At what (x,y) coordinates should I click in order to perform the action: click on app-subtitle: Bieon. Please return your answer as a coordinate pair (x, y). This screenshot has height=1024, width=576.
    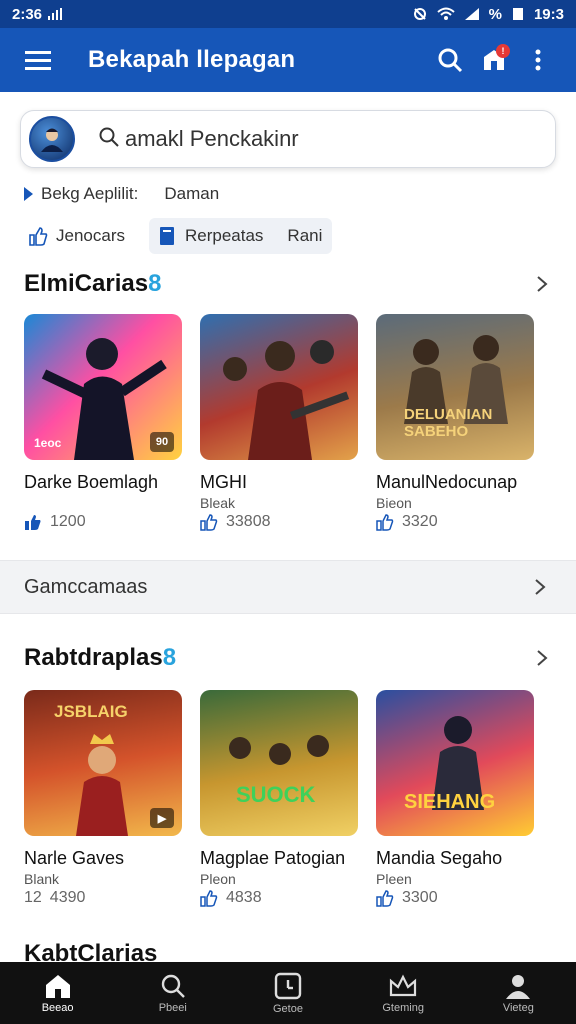
    Looking at the image, I should click on (394, 503).